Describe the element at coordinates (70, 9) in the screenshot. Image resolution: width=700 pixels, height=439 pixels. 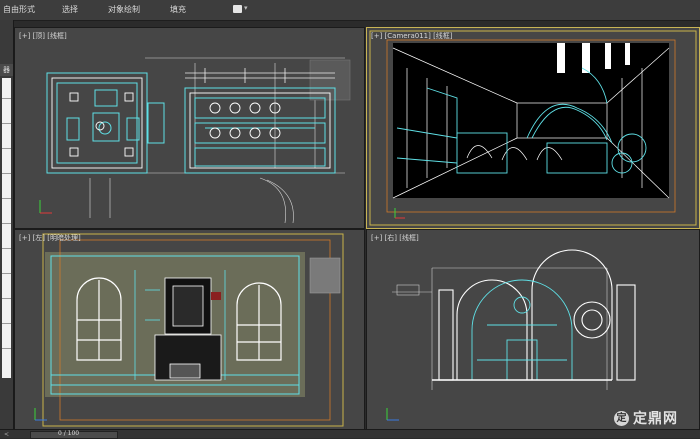
I see `ribbon-tab-select: 选择` at that location.